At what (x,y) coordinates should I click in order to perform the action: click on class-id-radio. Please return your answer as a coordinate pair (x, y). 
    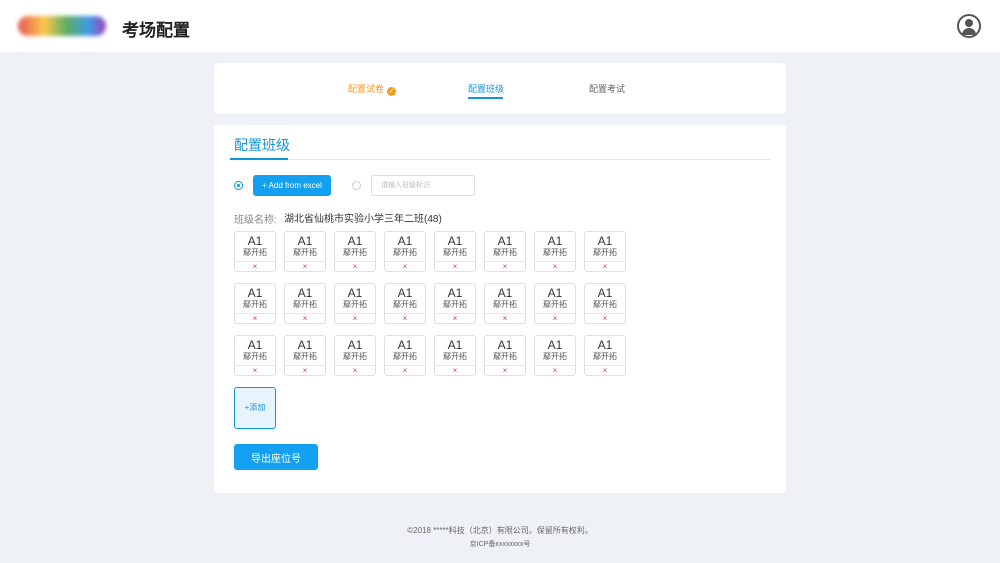
    Looking at the image, I should click on (356, 185).